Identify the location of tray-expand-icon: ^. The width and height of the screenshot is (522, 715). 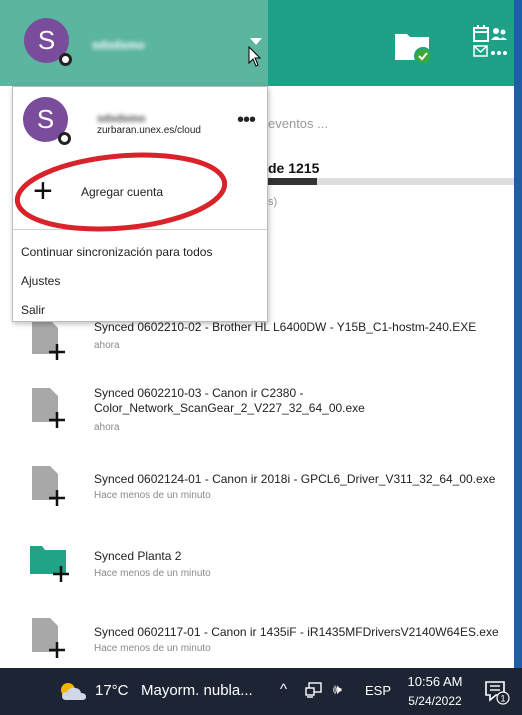
(283, 689).